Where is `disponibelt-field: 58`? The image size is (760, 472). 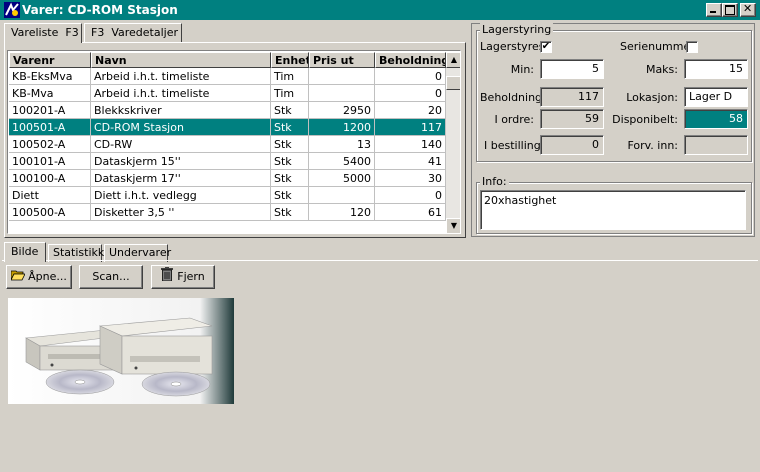 disponibelt-field: 58 is located at coordinates (716, 119).